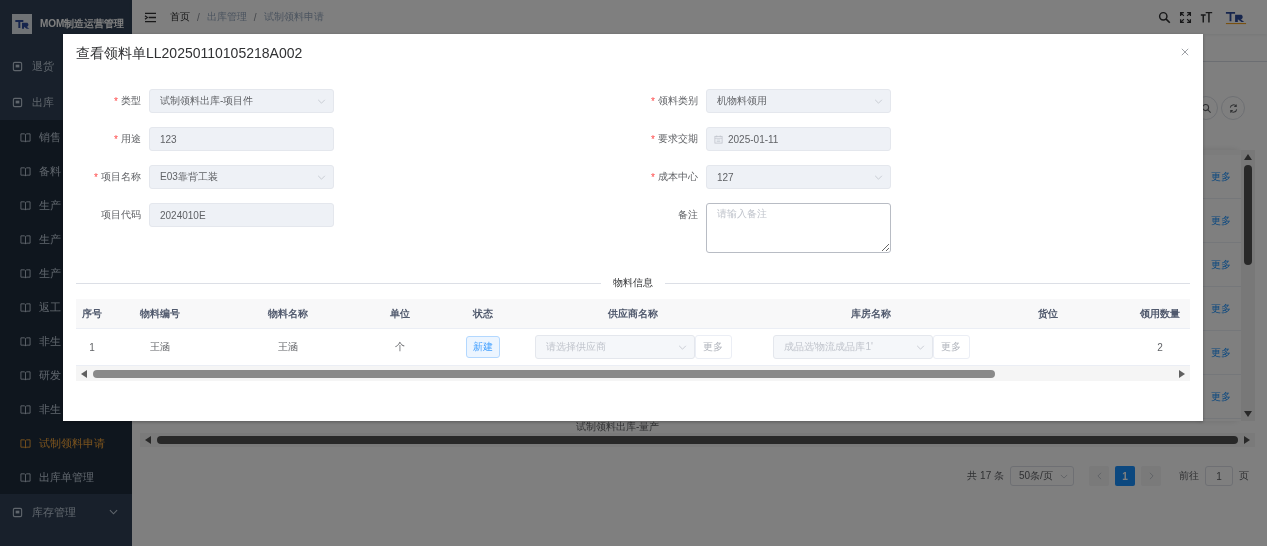  I want to click on field-label: 类型, so click(131, 101).